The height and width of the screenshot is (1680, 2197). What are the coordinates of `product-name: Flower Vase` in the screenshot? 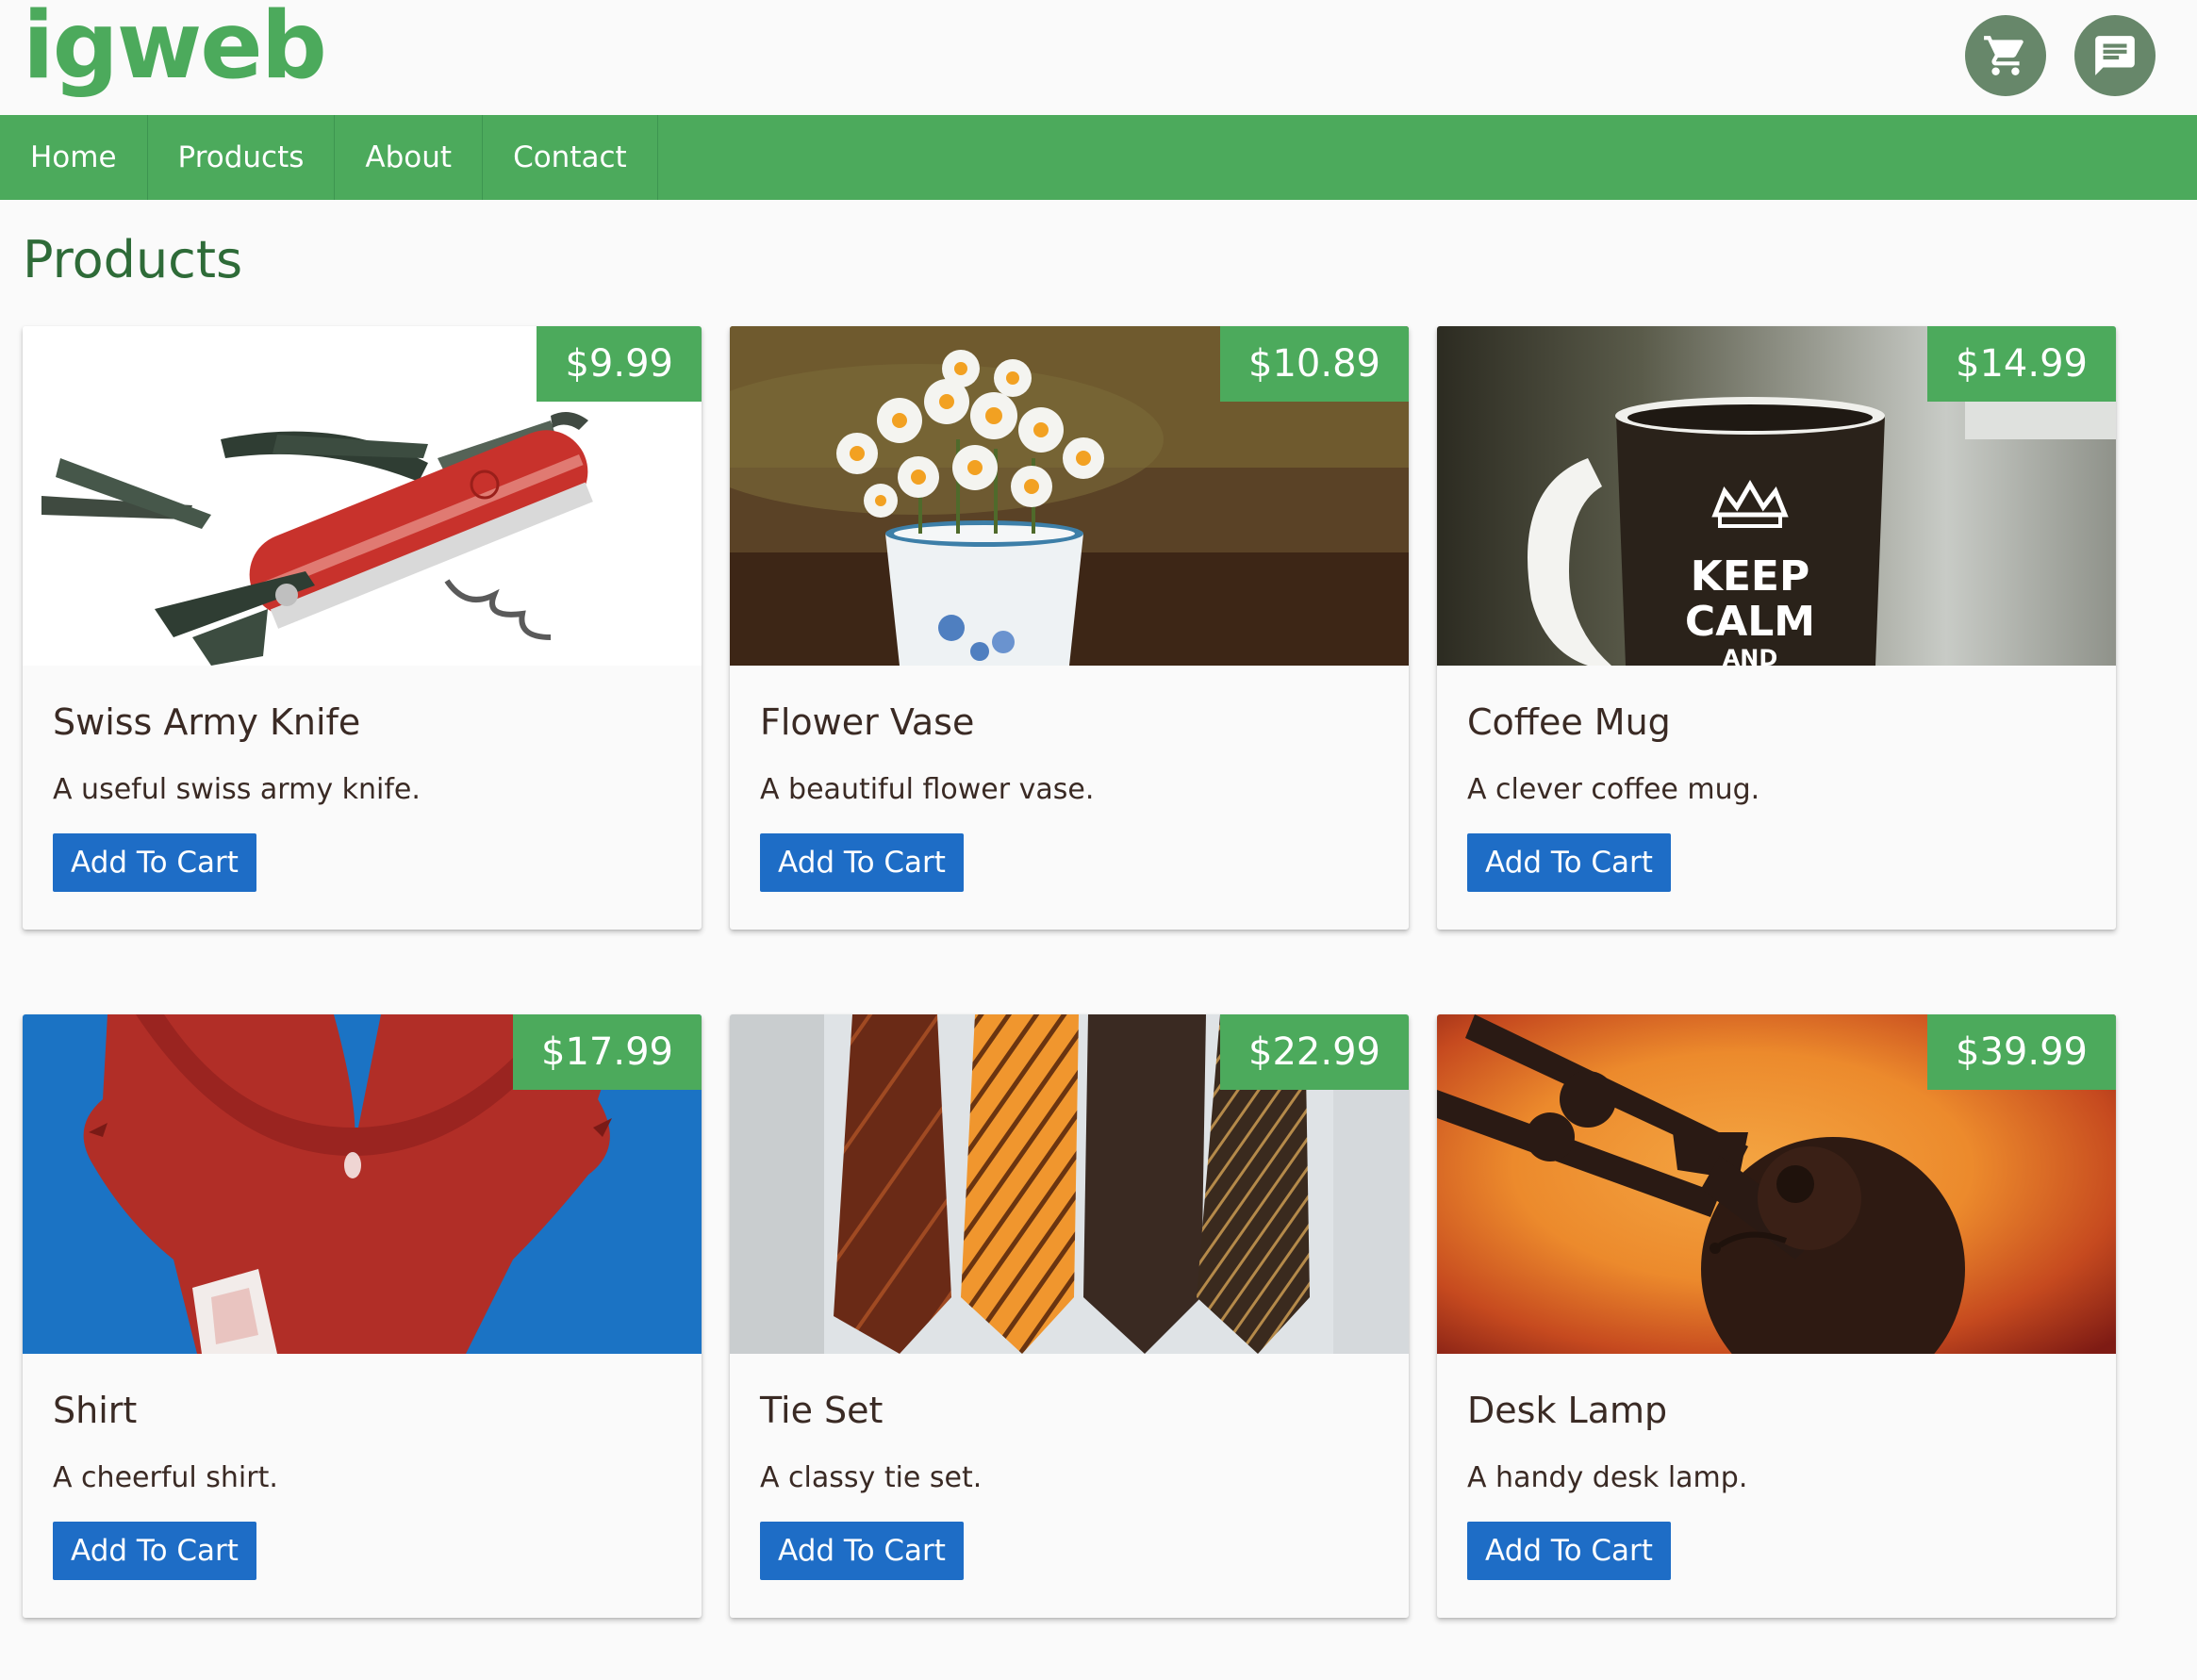 It's located at (867, 722).